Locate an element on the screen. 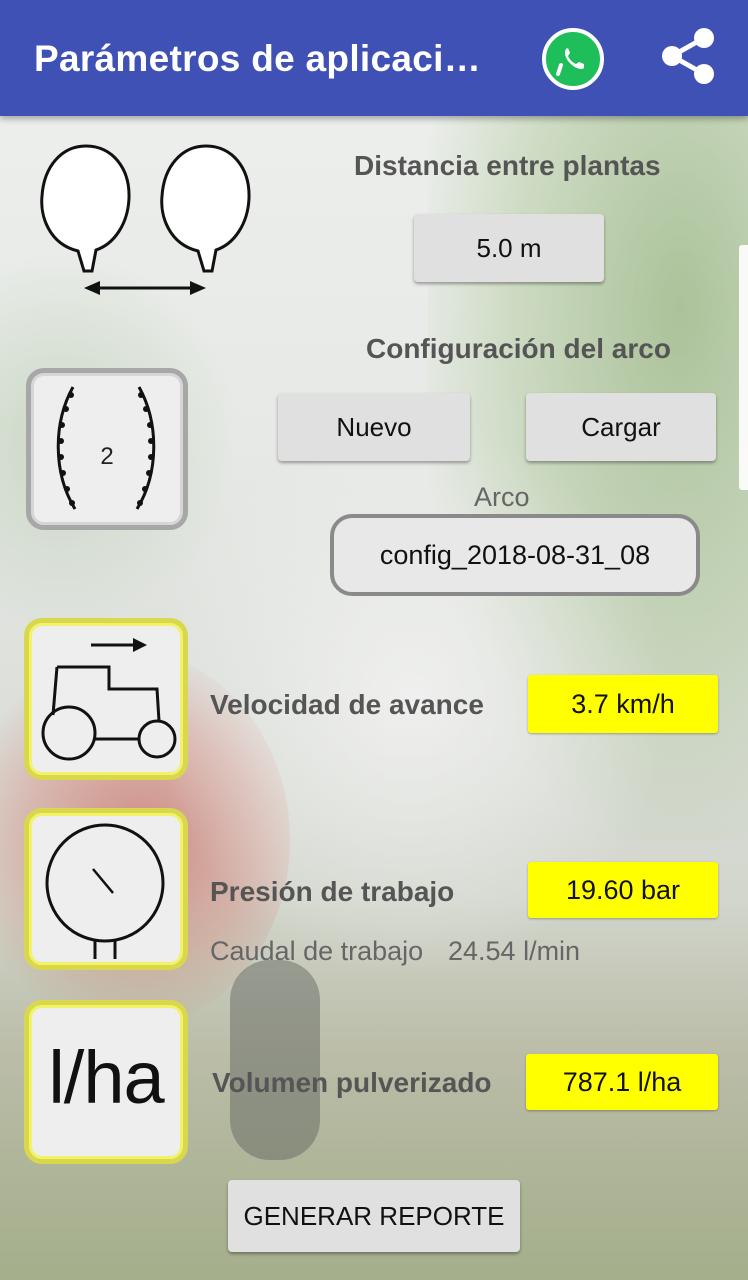 The image size is (748, 1280). arc-label: Arco is located at coordinates (502, 497).